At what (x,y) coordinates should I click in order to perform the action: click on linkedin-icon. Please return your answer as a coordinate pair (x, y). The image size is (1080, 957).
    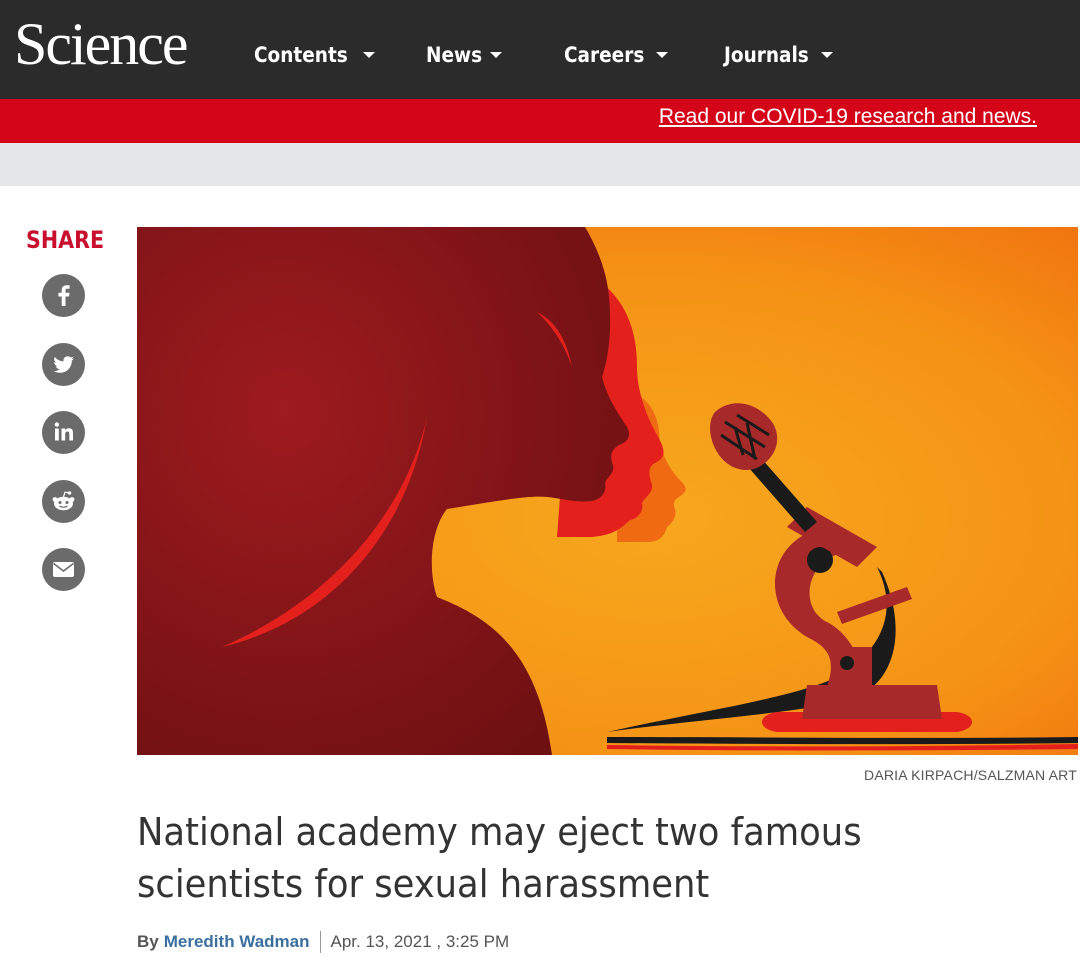
    Looking at the image, I should click on (63, 431).